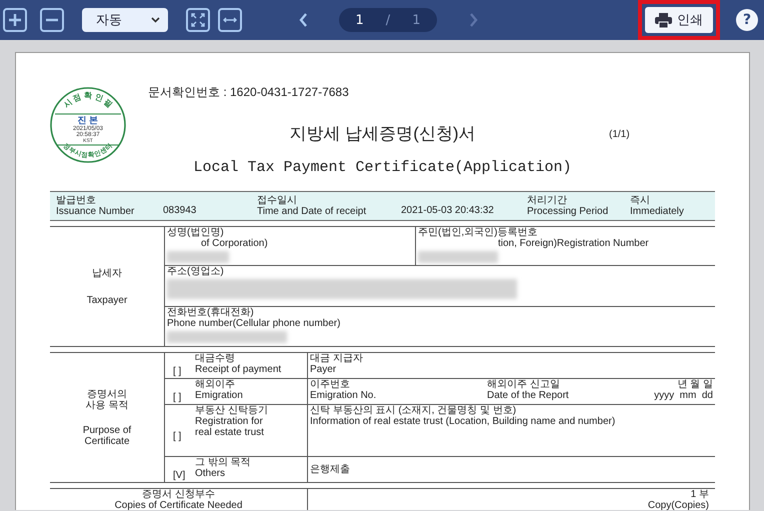 The image size is (764, 511). I want to click on print-button: 인쇄, so click(679, 20).